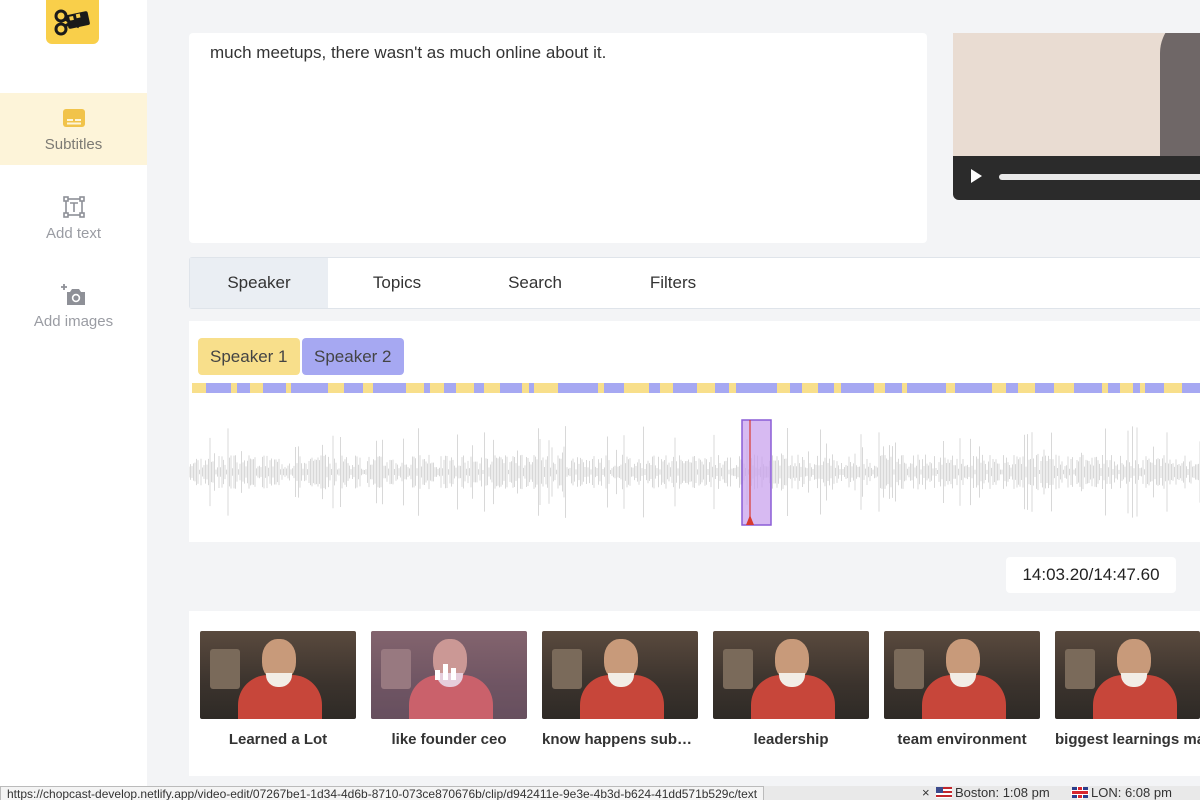 Image resolution: width=1200 pixels, height=800 pixels. I want to click on sidebar-item-label: Add text, so click(73, 233).